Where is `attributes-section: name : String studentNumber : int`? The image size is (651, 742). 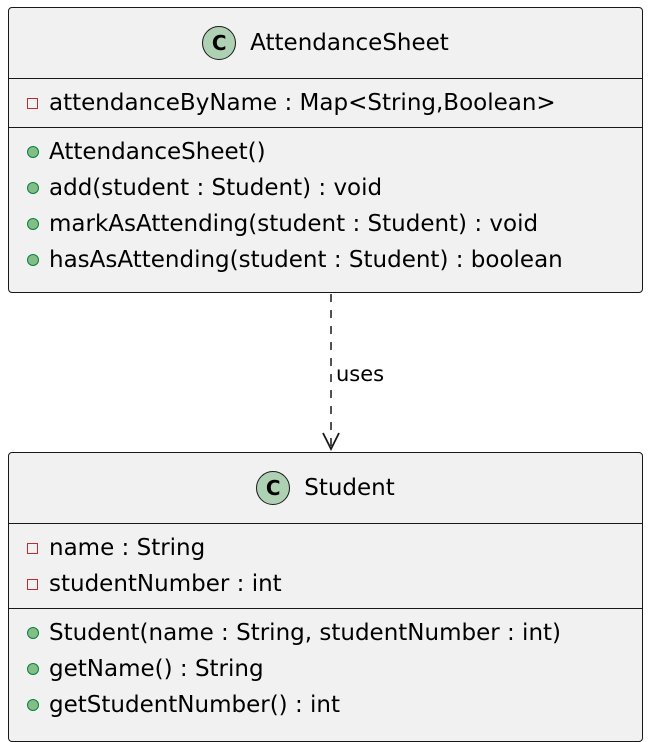 attributes-section: name : String studentNumber : int is located at coordinates (325, 566).